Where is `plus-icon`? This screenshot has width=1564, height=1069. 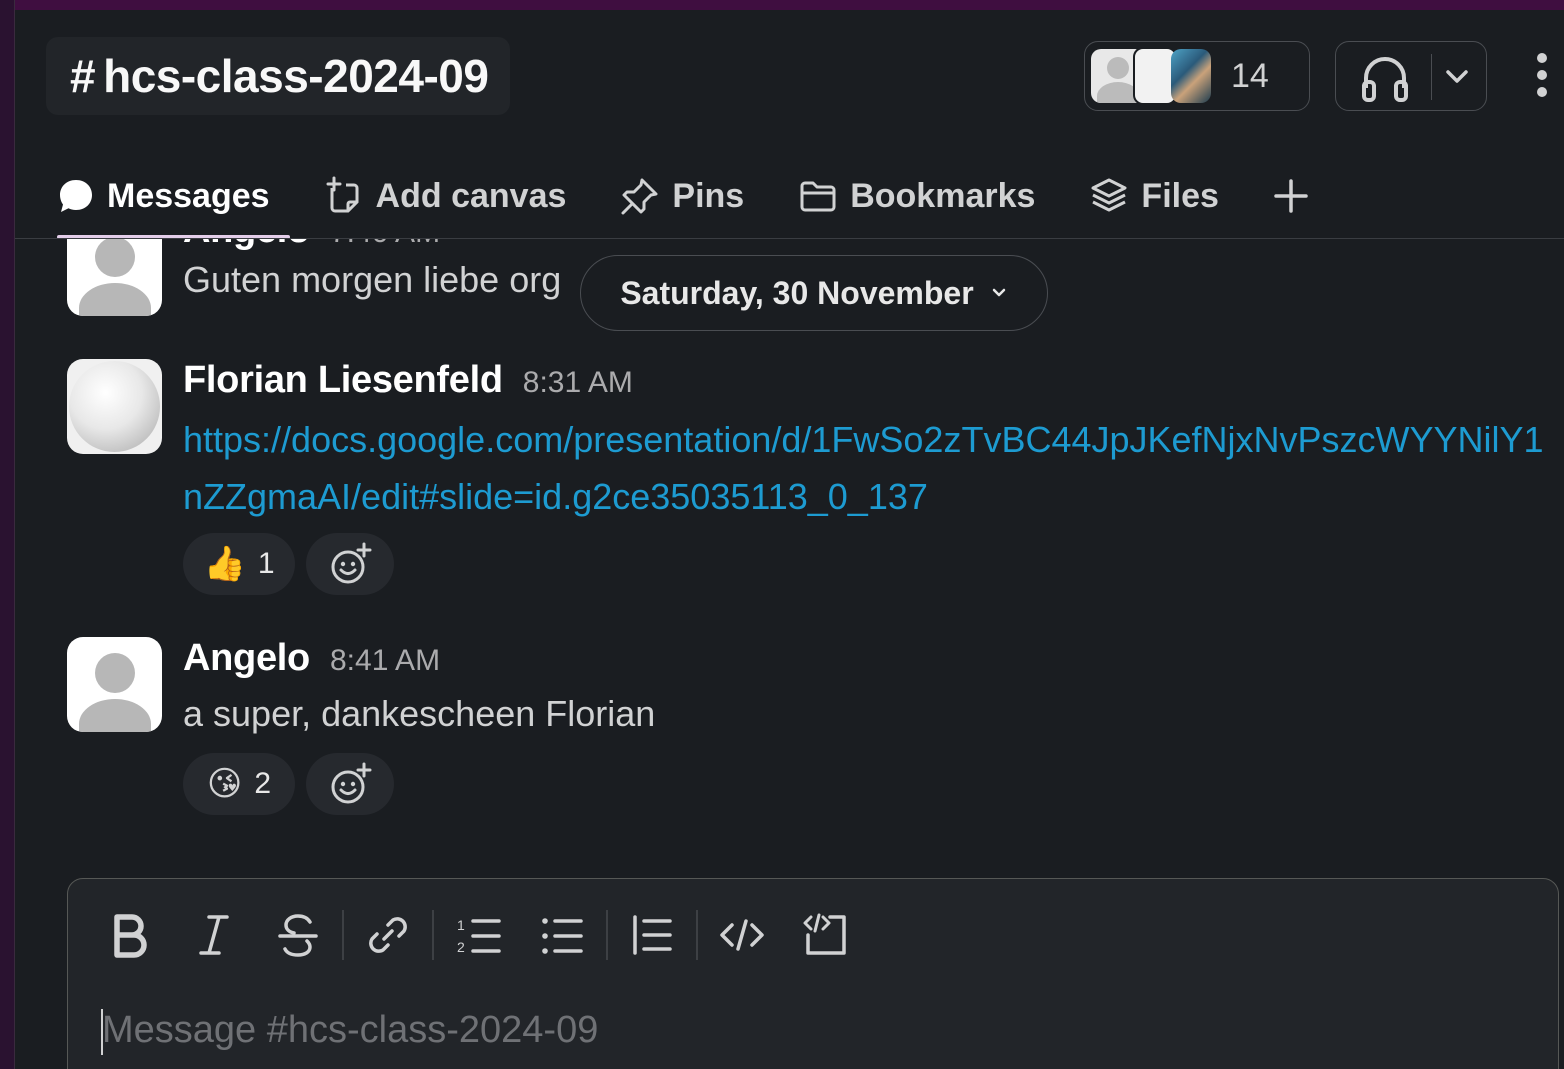 plus-icon is located at coordinates (1291, 196).